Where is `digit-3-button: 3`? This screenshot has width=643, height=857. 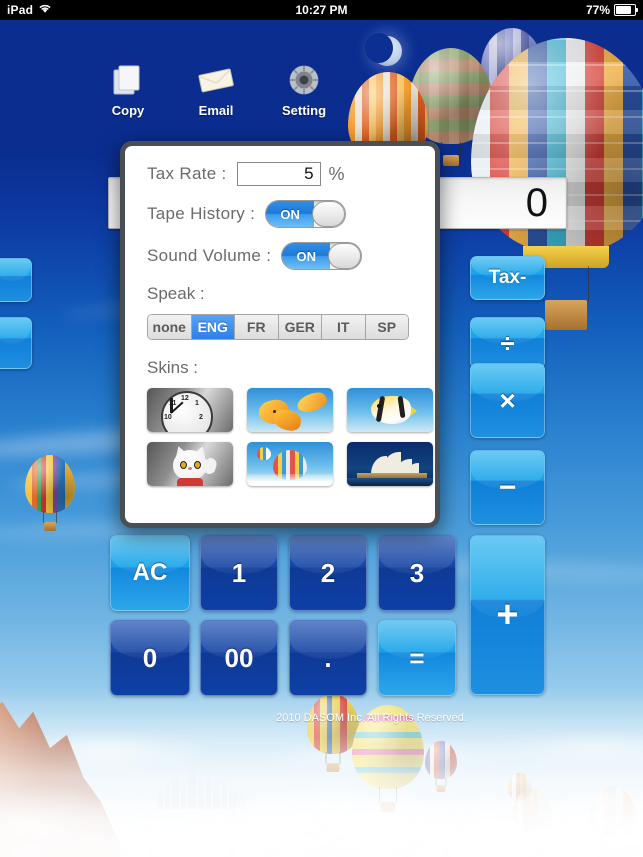
digit-3-button: 3 is located at coordinates (417, 573).